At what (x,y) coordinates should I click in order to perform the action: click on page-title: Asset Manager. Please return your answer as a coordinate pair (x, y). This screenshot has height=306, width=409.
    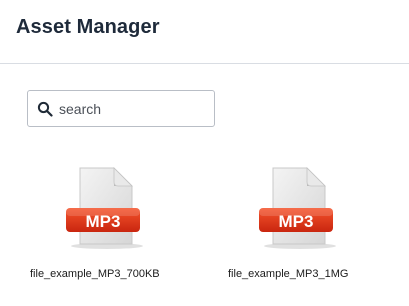
    Looking at the image, I should click on (88, 27).